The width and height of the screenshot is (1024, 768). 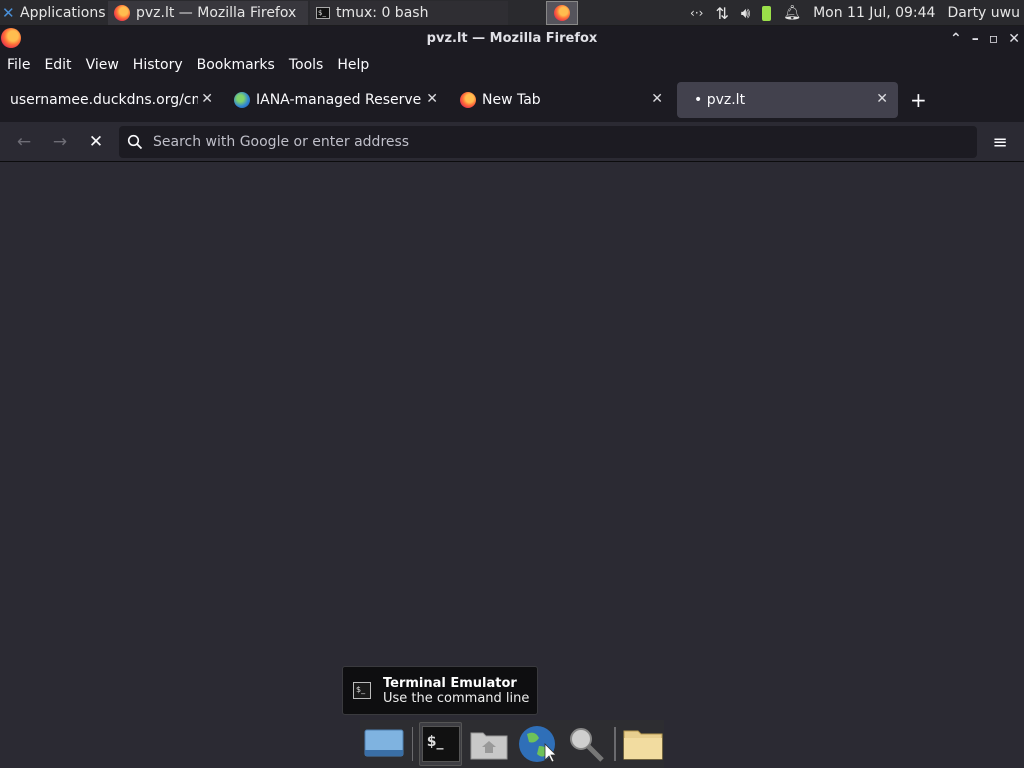 I want to click on close-window-icon: ✕, so click(x=1014, y=39).